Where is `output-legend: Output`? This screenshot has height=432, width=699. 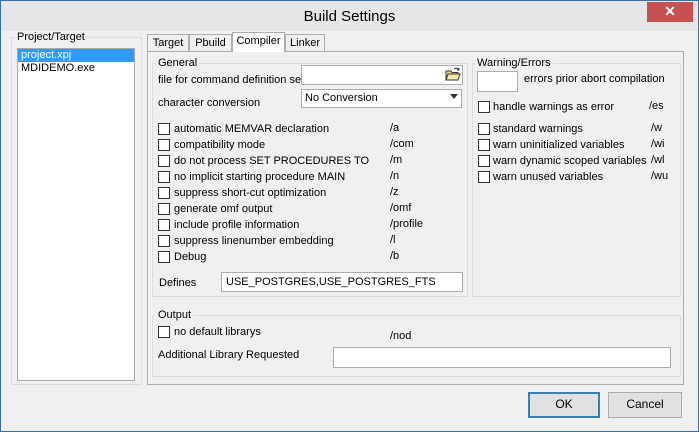
output-legend: Output is located at coordinates (175, 315).